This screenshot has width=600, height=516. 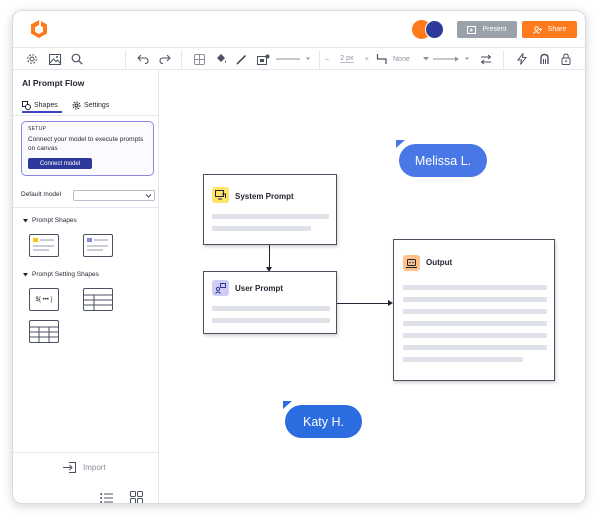 What do you see at coordinates (42, 112) in the screenshot?
I see `active-tab-indicator` at bounding box center [42, 112].